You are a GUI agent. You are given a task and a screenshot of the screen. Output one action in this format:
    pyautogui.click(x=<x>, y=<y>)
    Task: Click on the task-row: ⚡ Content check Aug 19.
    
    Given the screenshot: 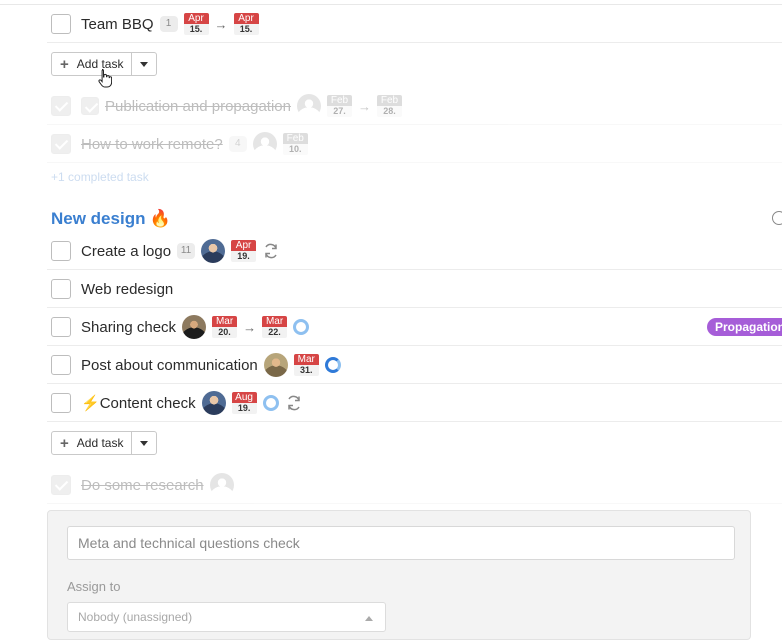 What is the action you would take?
    pyautogui.click(x=391, y=403)
    